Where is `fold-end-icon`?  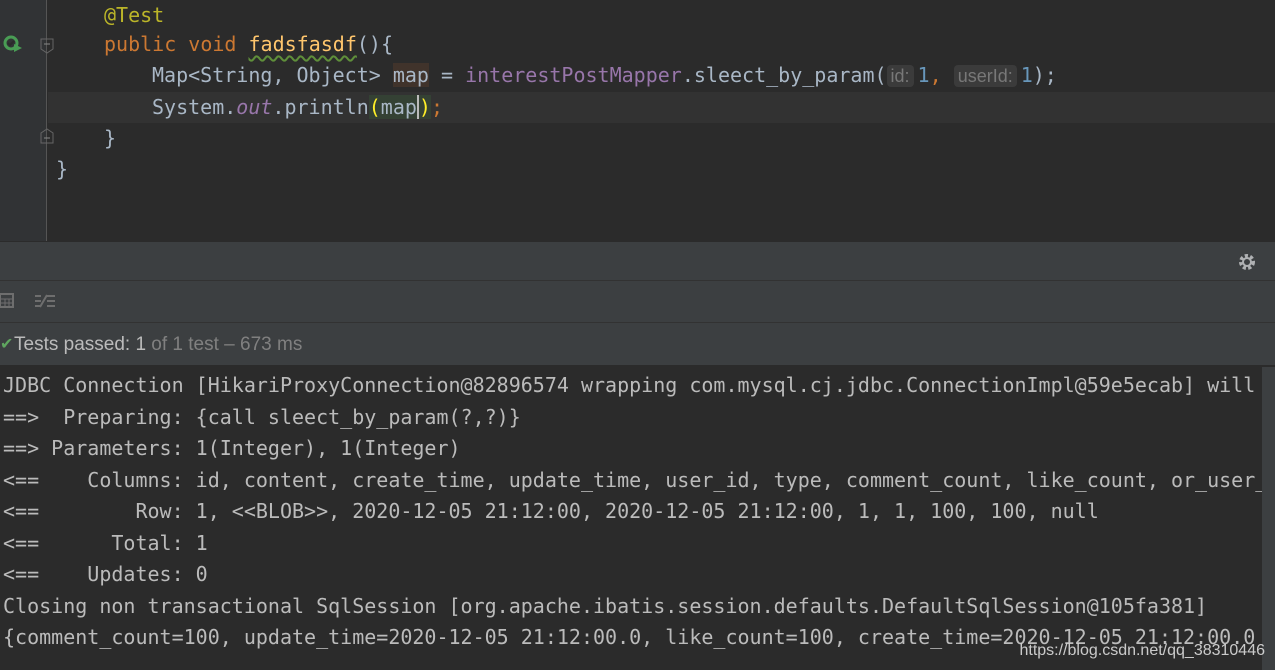
fold-end-icon is located at coordinates (47, 136).